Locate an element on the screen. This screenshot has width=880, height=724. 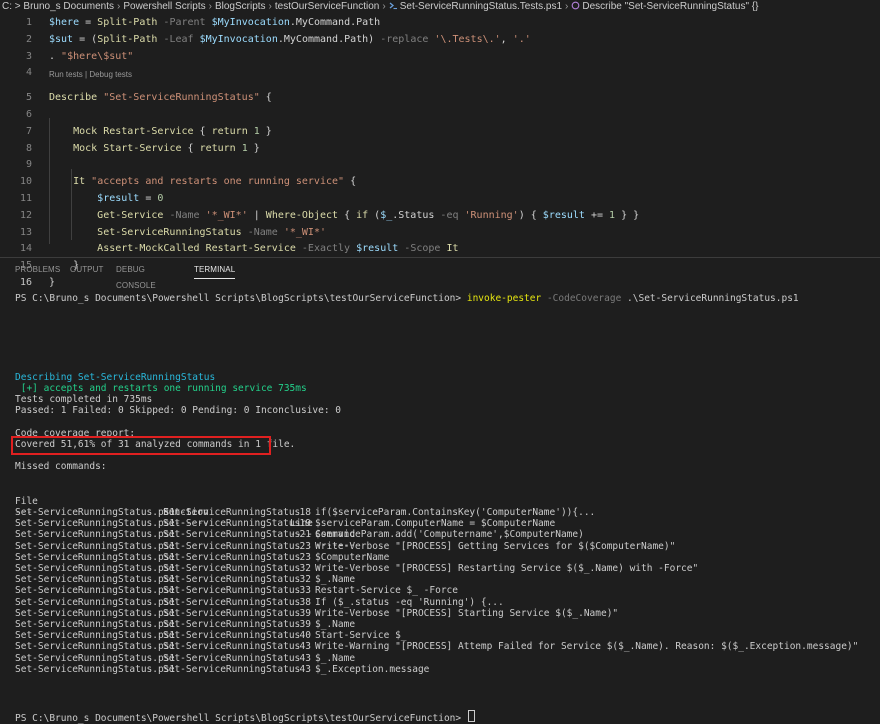
code-line: 11 $result = 0 is located at coordinates (440, 198).